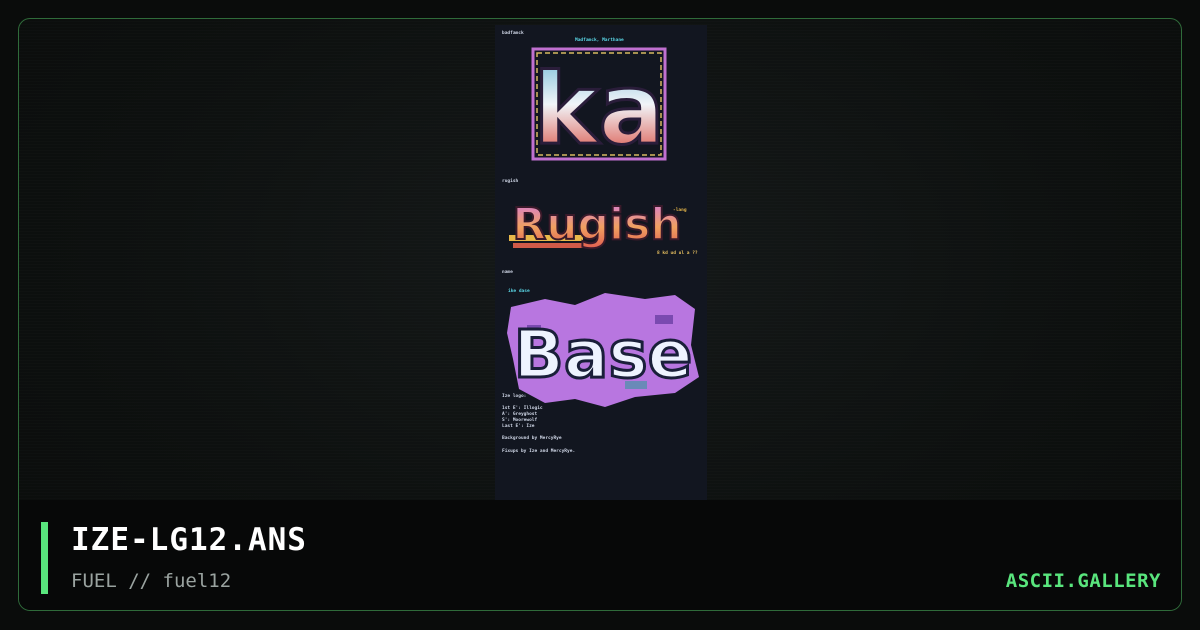  I want to click on base-logo-art: Base, so click(603, 350).